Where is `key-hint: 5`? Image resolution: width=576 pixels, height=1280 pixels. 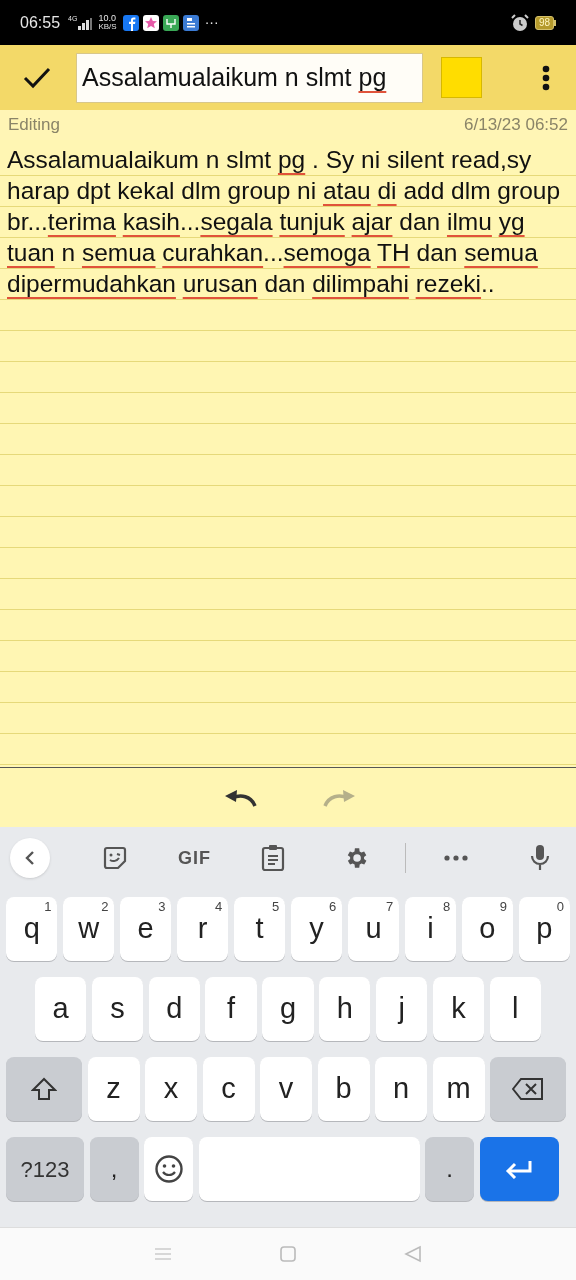 key-hint: 5 is located at coordinates (276, 906).